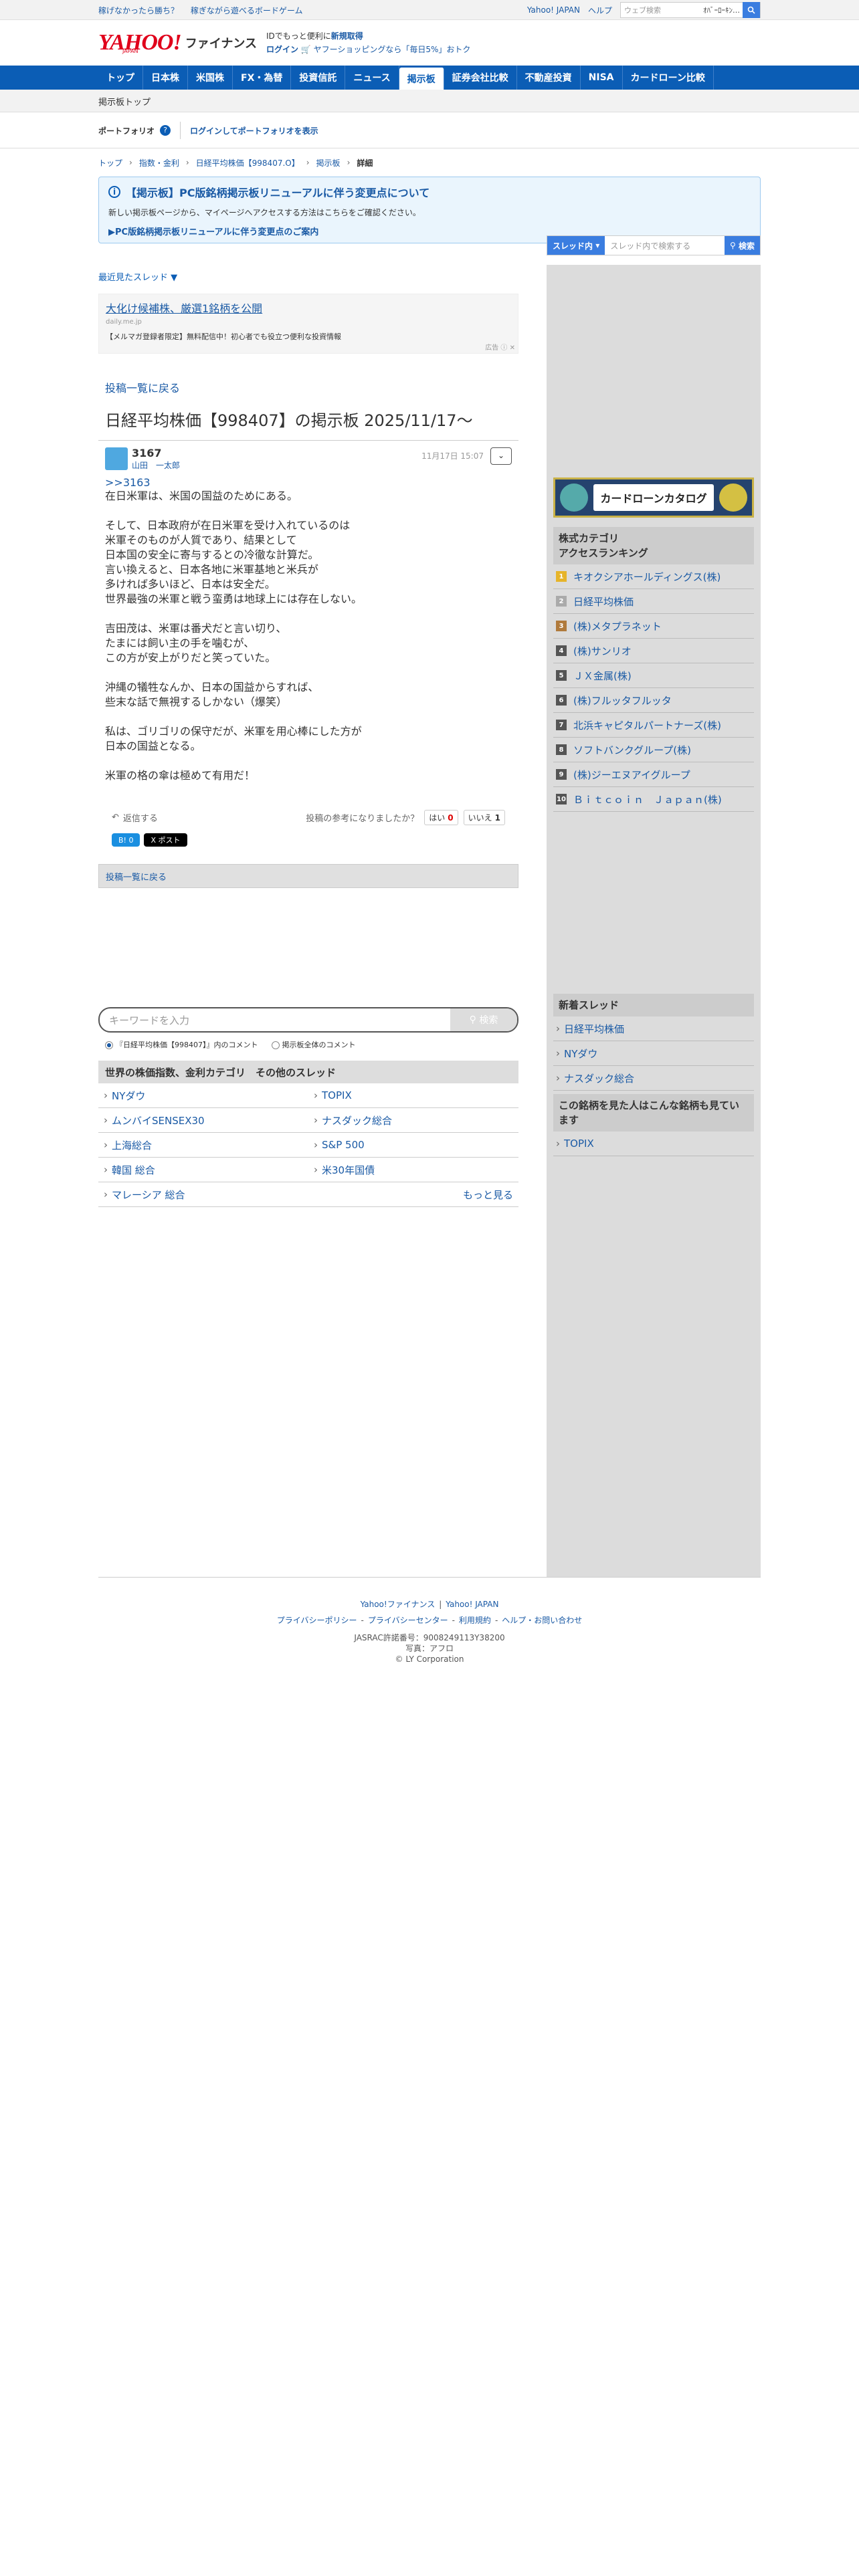 The width and height of the screenshot is (859, 2576). Describe the element at coordinates (408, 1621) in the screenshot. I see `footer-link: プライバシーセンター` at that location.